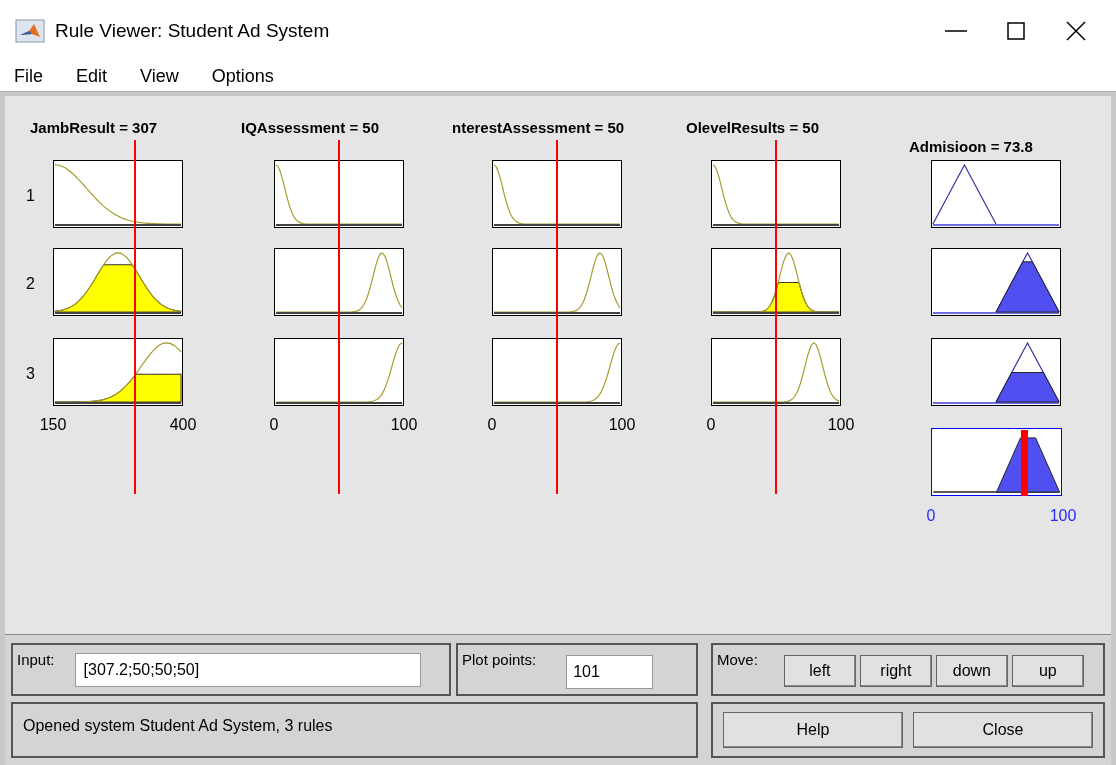 The height and width of the screenshot is (765, 1116). I want to click on axis-tick-label: 400, so click(183, 425).